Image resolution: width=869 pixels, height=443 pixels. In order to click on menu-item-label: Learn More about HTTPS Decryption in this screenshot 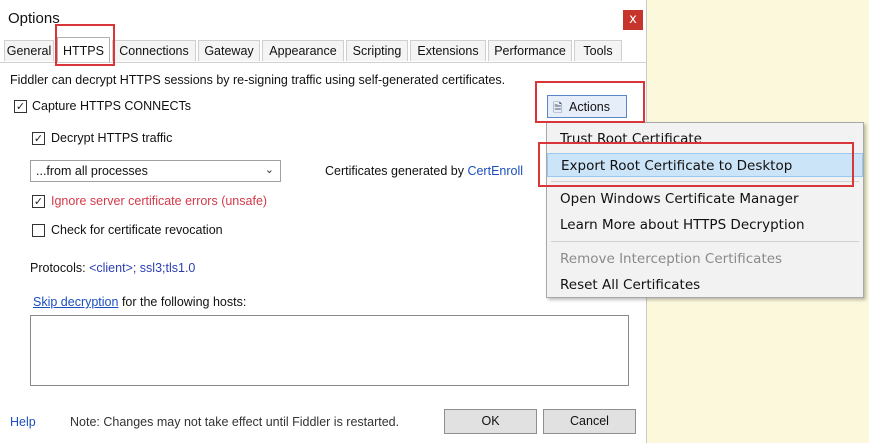, I will do `click(682, 225)`.